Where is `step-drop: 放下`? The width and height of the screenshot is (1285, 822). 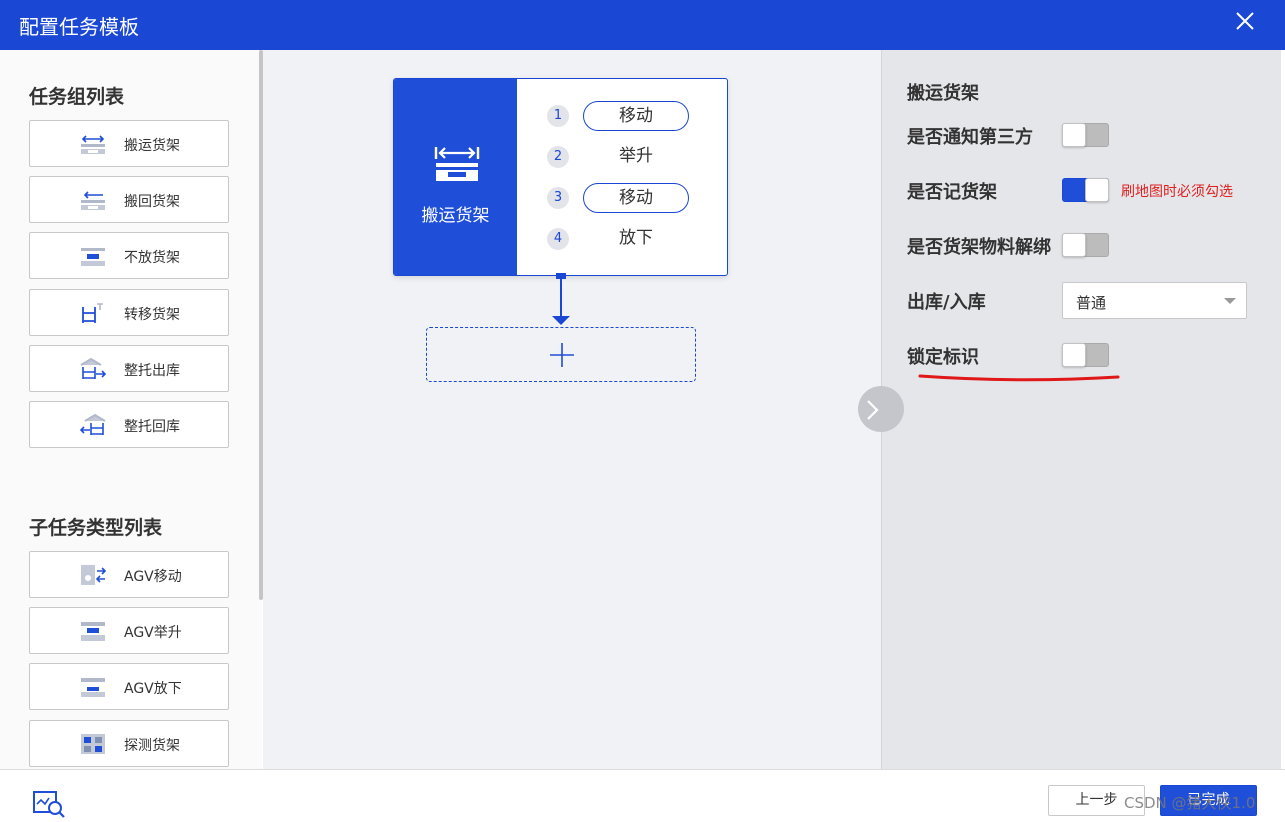
step-drop: 放下 is located at coordinates (636, 239).